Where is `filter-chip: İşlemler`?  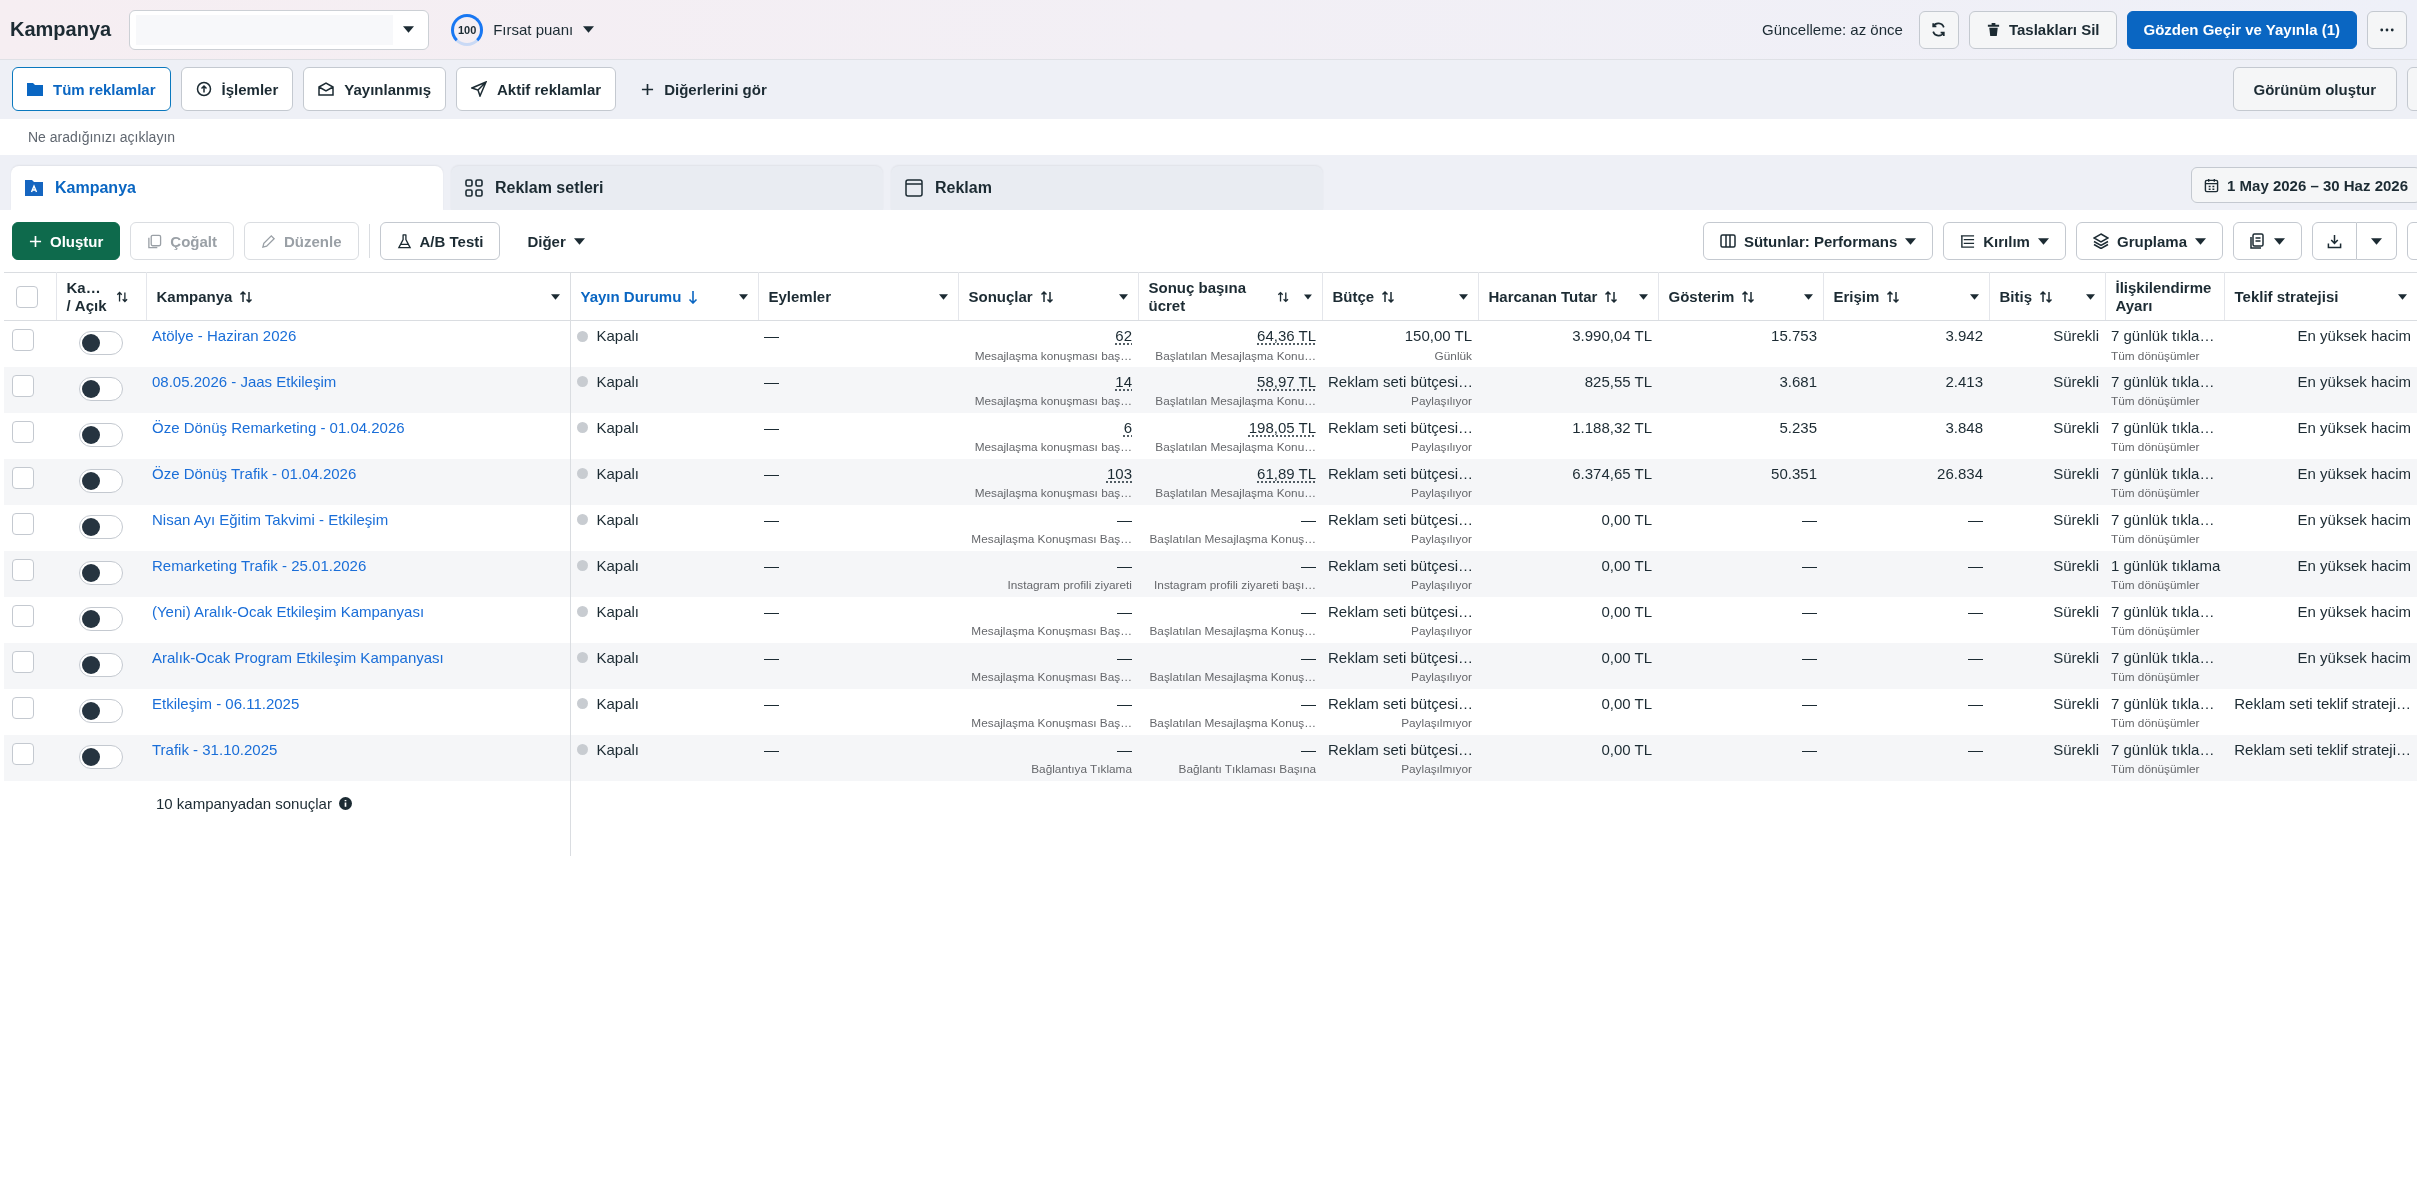 filter-chip: İşlemler is located at coordinates (237, 89).